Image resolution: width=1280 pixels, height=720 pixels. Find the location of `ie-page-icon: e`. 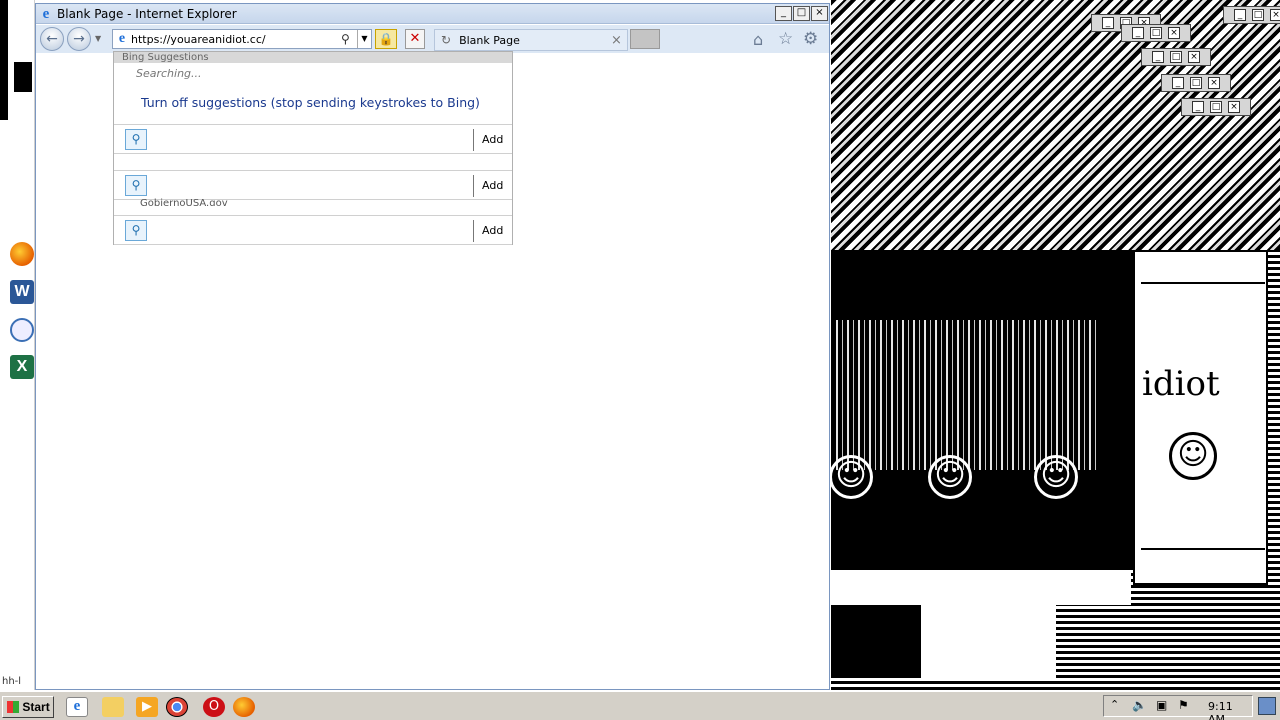

ie-page-icon: e is located at coordinates (122, 38).